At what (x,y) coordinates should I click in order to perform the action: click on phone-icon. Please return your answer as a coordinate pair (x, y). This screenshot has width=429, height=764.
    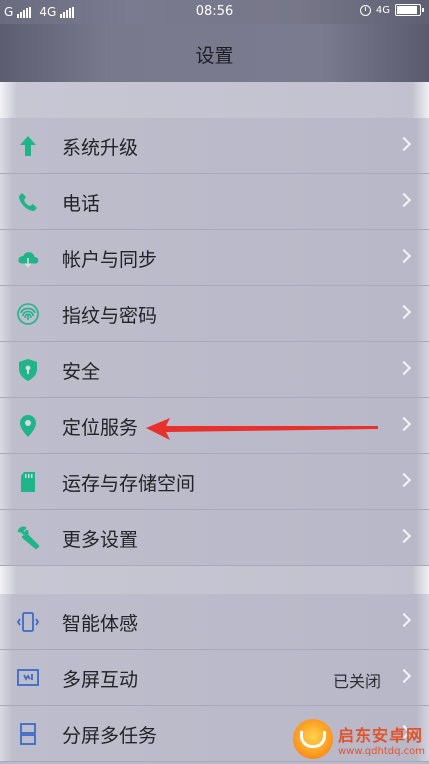
    Looking at the image, I should click on (28, 202).